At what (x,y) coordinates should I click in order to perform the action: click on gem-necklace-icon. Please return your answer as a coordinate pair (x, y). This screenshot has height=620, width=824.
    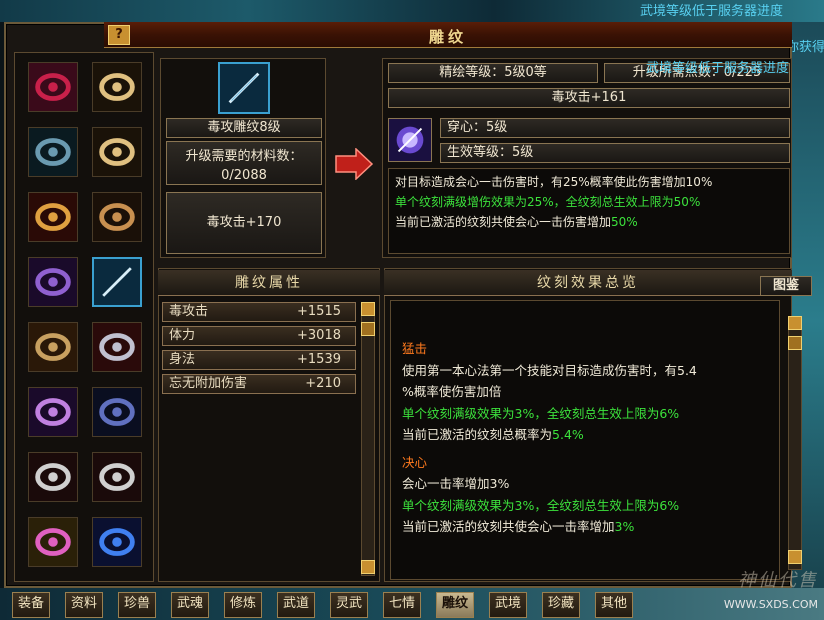
    Looking at the image, I should click on (53, 542).